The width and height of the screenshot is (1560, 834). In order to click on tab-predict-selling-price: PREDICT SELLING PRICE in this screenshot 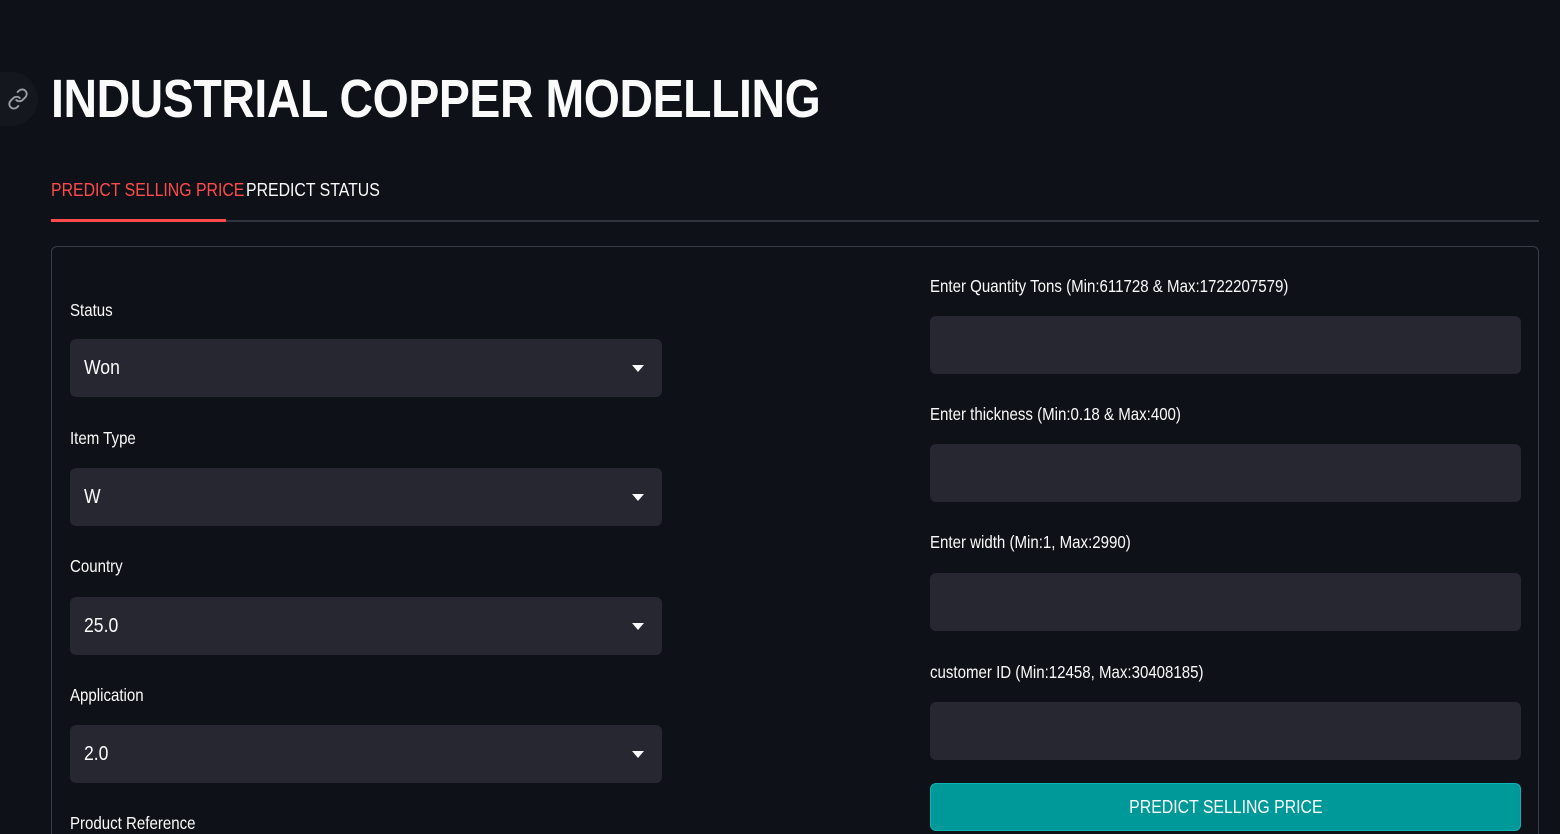, I will do `click(147, 190)`.